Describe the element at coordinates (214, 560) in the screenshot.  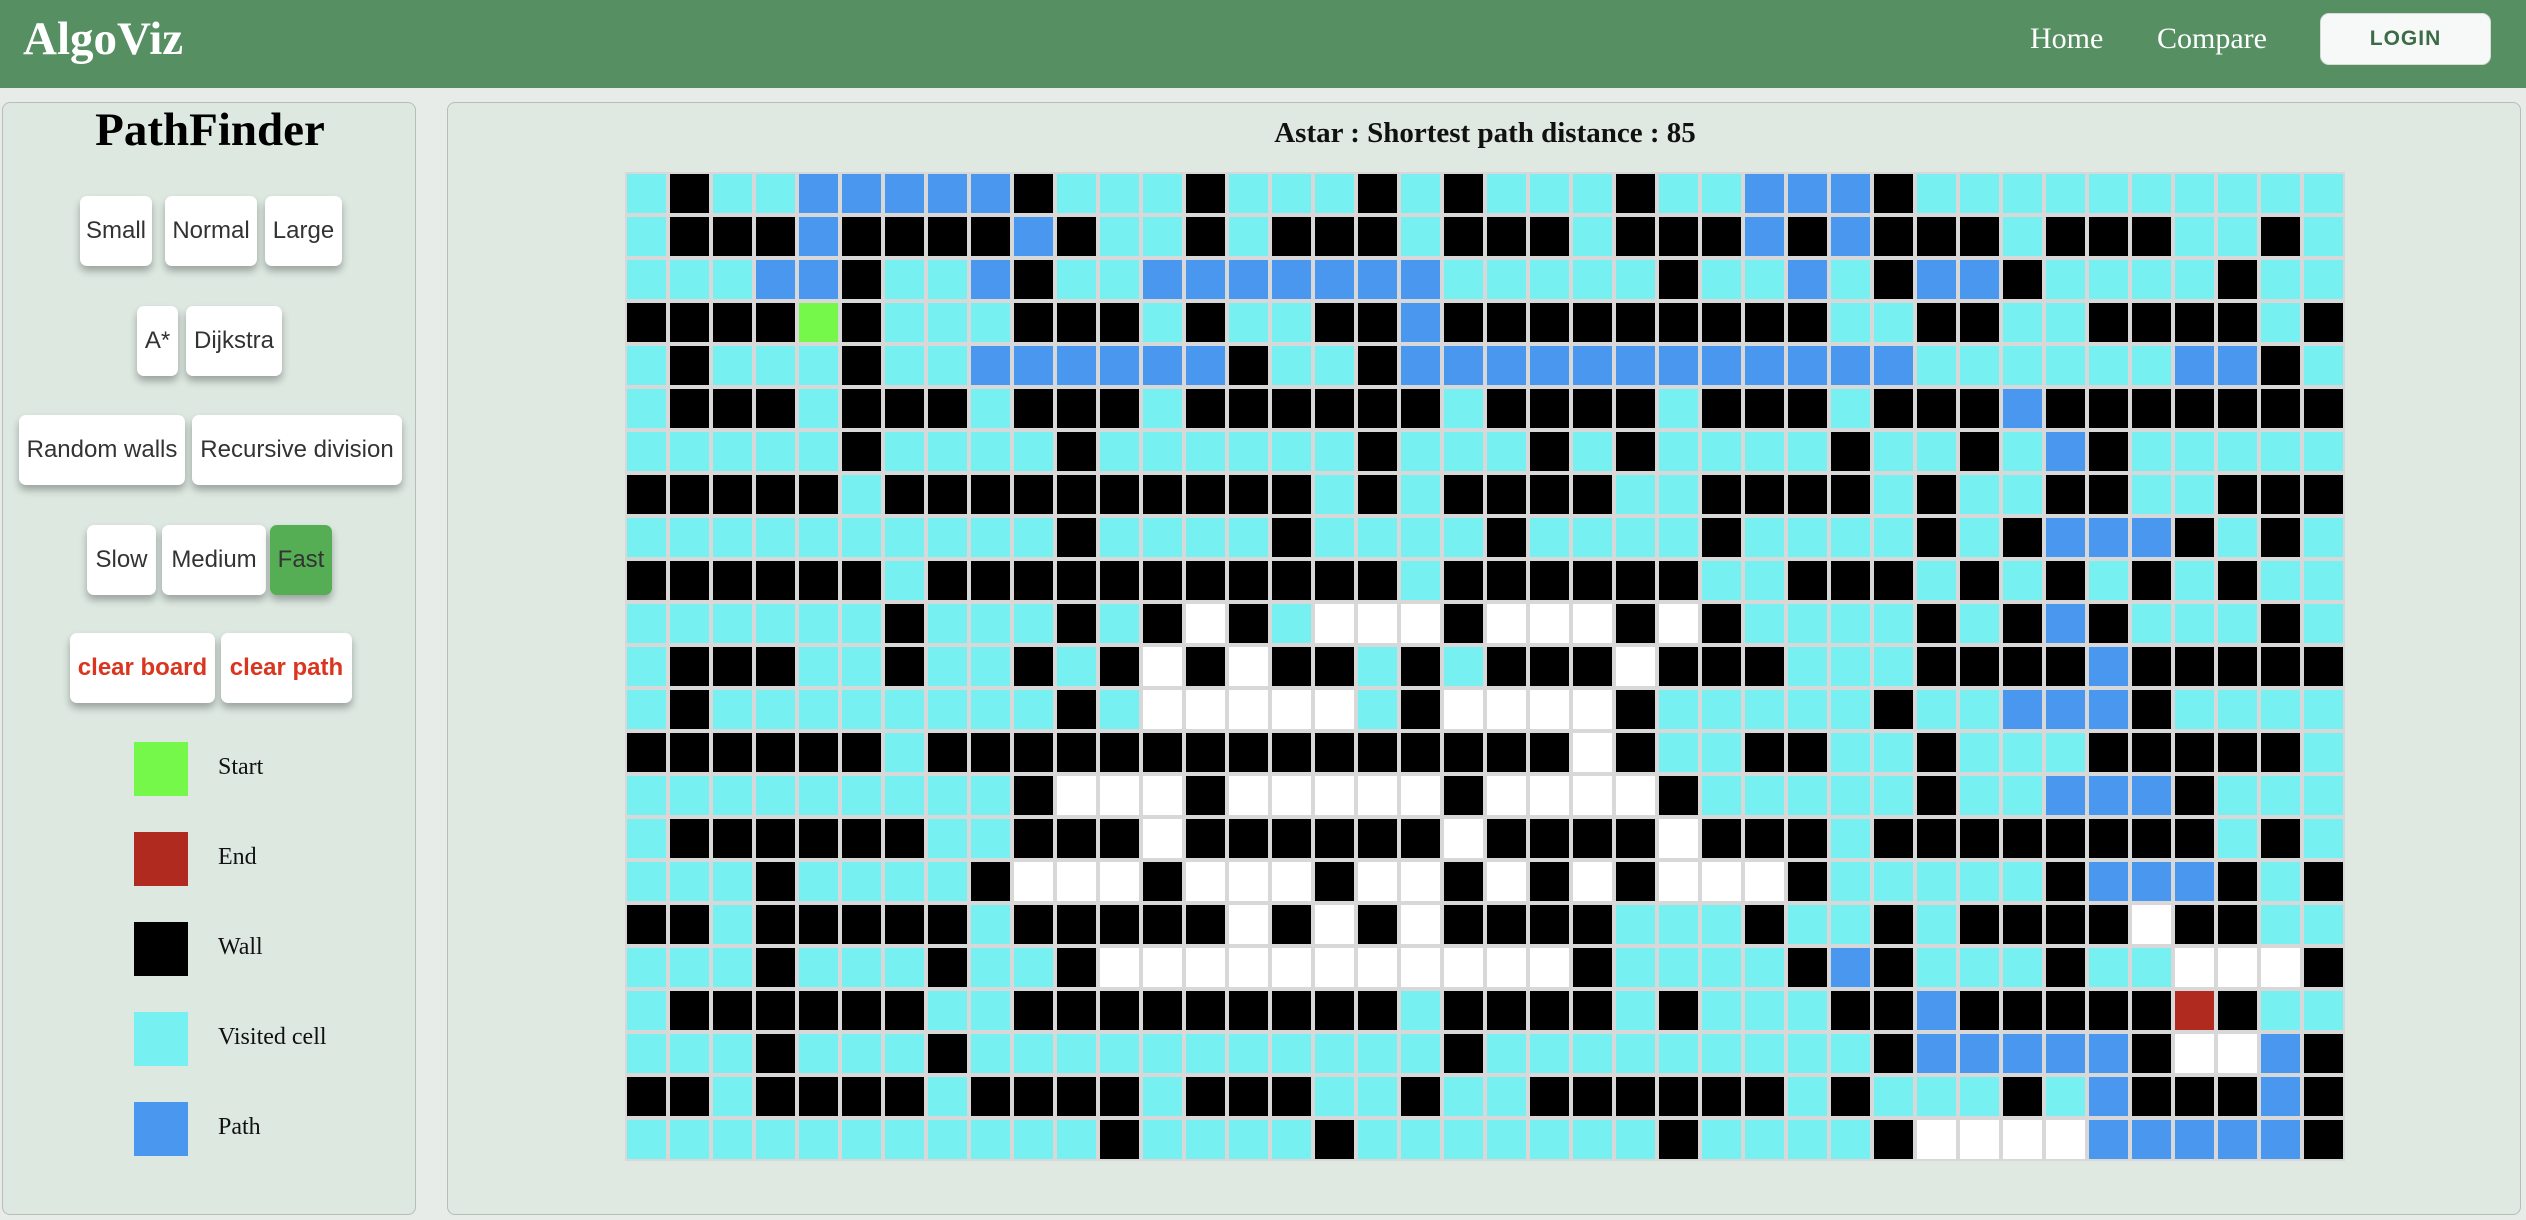
I see `speed-medium-button: Medium` at that location.